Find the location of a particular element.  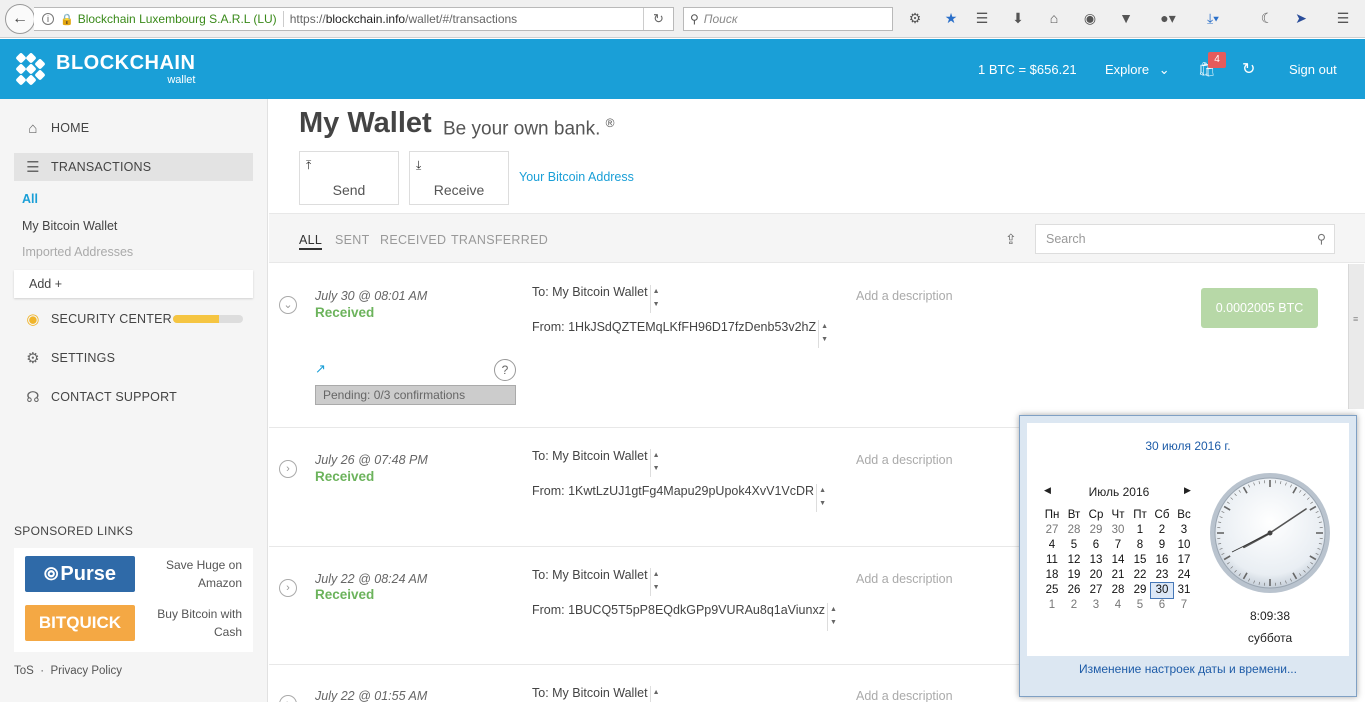

calendar-month: Июль 2016 is located at coordinates (1119, 492).